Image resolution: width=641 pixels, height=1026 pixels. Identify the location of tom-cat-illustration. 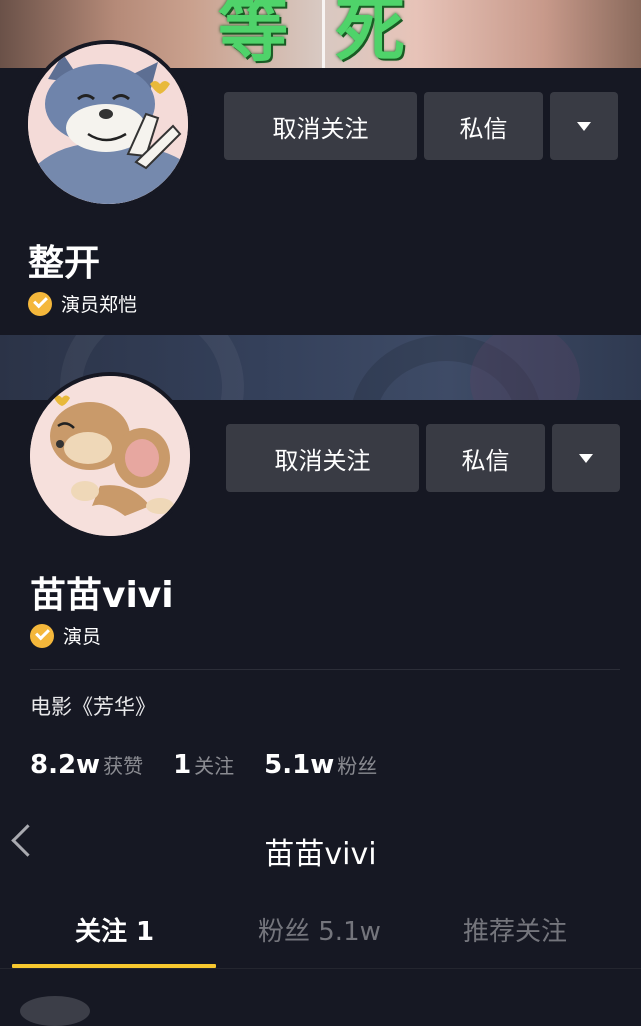
(108, 124).